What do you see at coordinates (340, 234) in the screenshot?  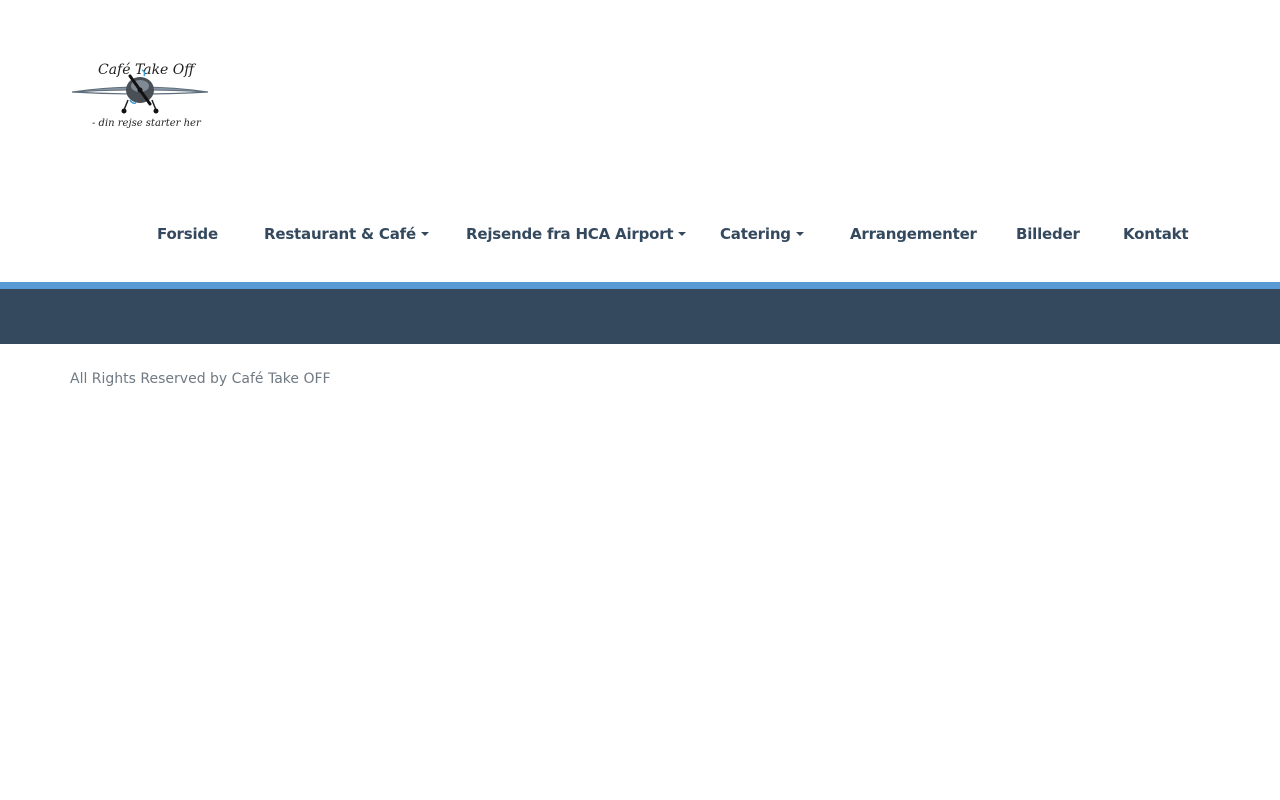 I see `nav-item-label: Restaurant & Café` at bounding box center [340, 234].